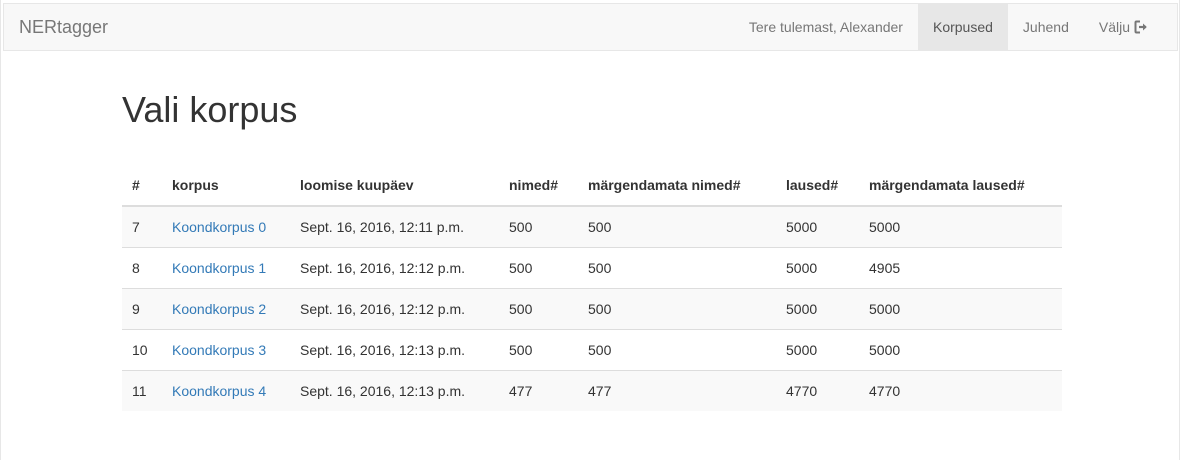 The height and width of the screenshot is (460, 1180). What do you see at coordinates (219, 227) in the screenshot?
I see `corpus-link: Koondkorpus 0` at bounding box center [219, 227].